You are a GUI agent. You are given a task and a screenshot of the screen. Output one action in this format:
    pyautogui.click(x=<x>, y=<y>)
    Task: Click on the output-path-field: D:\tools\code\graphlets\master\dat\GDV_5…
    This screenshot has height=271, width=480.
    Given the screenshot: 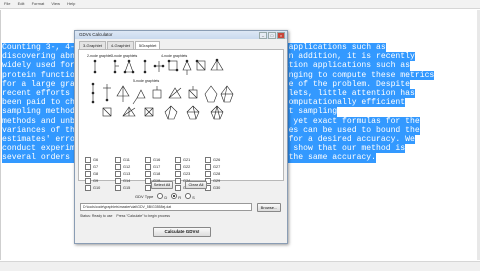 What is the action you would take?
    pyautogui.click(x=166, y=207)
    